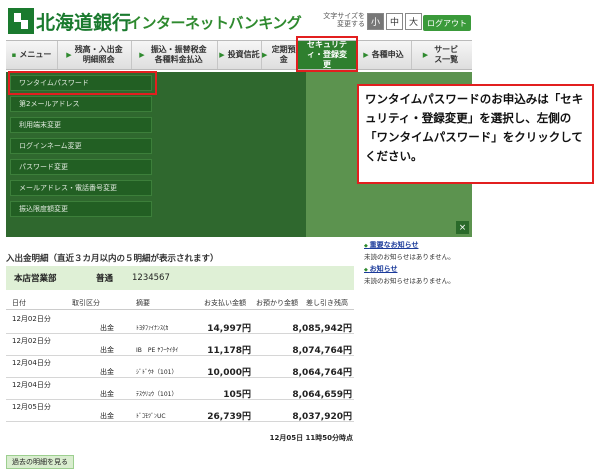 The image size is (600, 475). What do you see at coordinates (35, 279) in the screenshot?
I see `branch-name: 本店営業部` at bounding box center [35, 279].